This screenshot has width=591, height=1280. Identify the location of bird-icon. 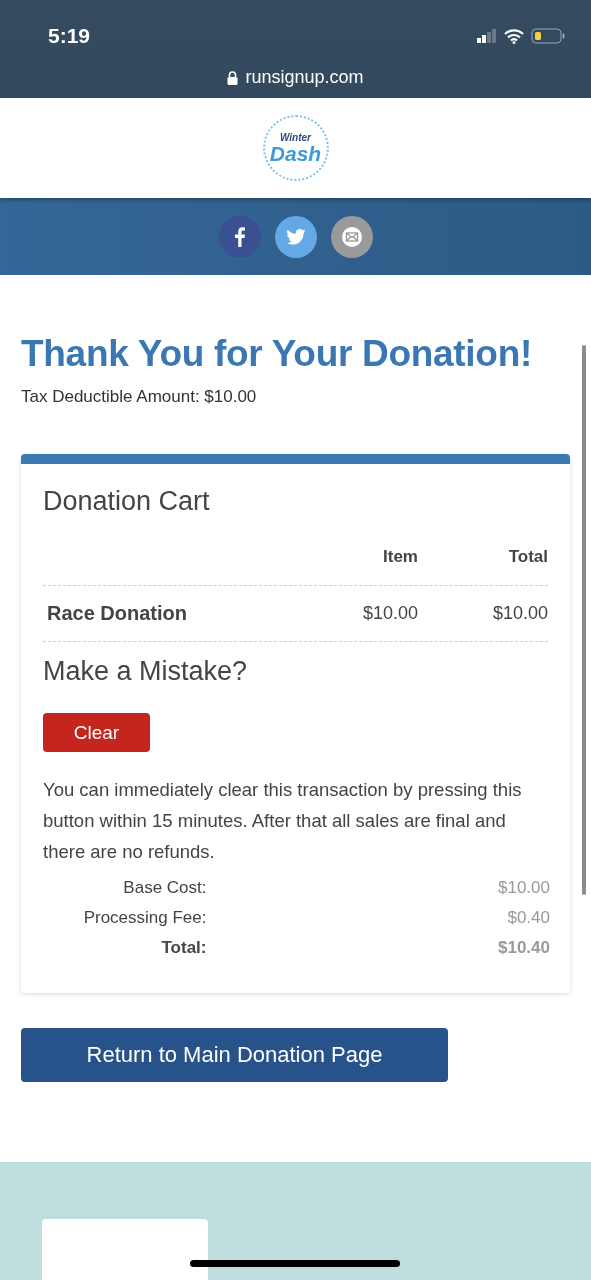
(295, 236).